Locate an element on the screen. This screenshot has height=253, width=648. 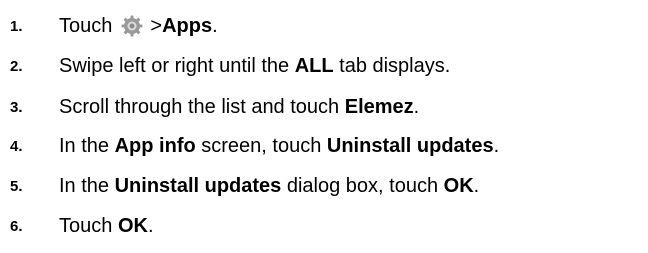
step-text: Touch OK . is located at coordinates (106, 225).